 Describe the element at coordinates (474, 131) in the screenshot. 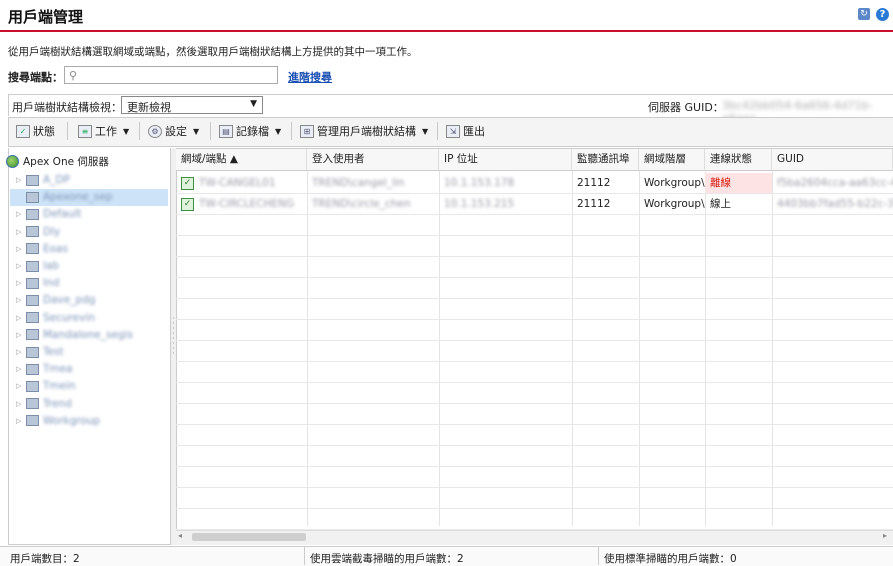

I see `export-label: 匯出` at that location.